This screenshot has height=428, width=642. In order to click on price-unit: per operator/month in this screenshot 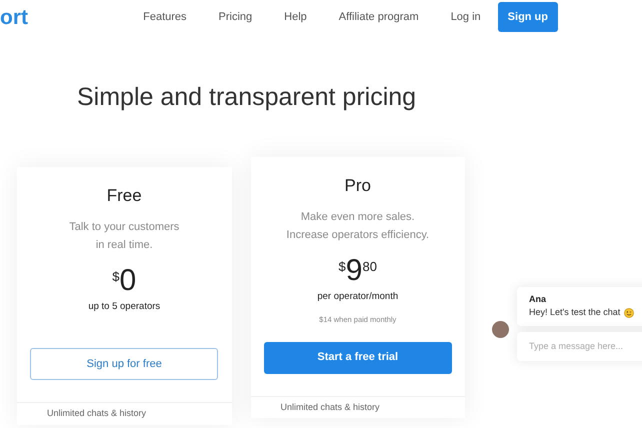, I will do `click(358, 297)`.